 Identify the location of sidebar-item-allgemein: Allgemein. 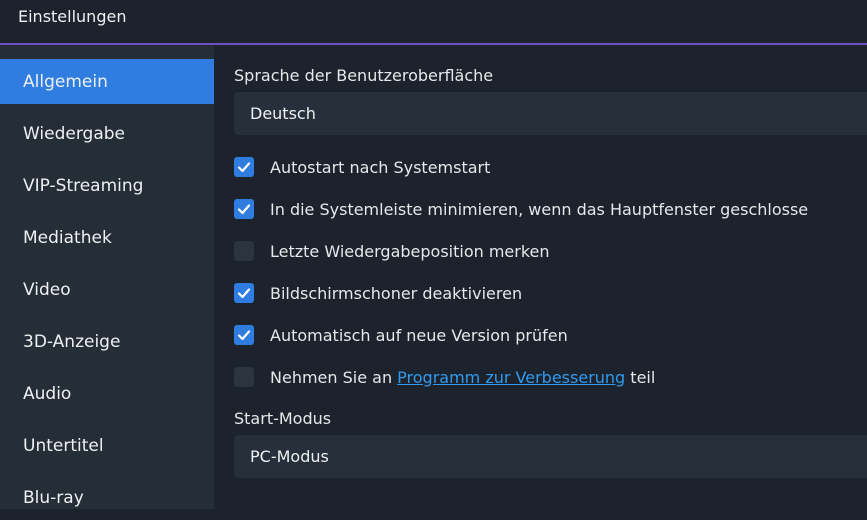
(107, 81).